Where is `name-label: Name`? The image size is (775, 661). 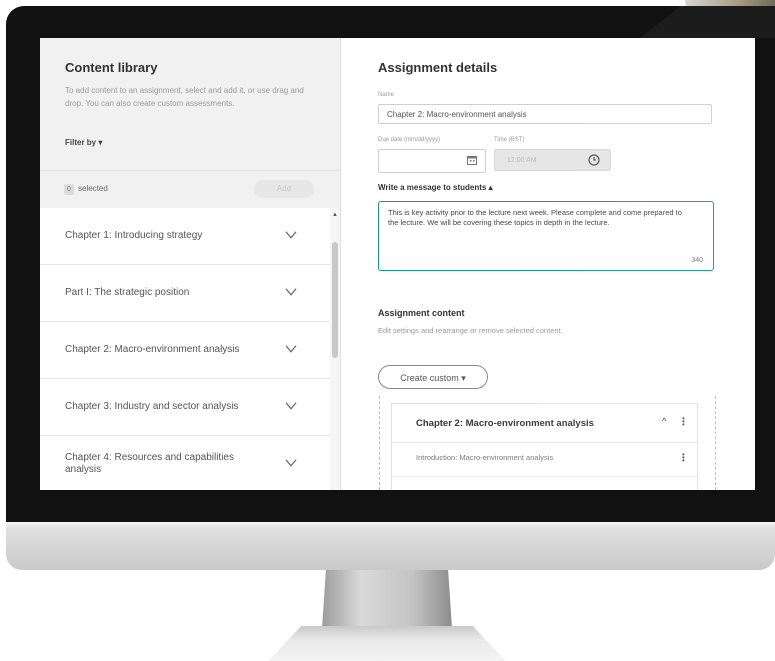
name-label: Name is located at coordinates (386, 95).